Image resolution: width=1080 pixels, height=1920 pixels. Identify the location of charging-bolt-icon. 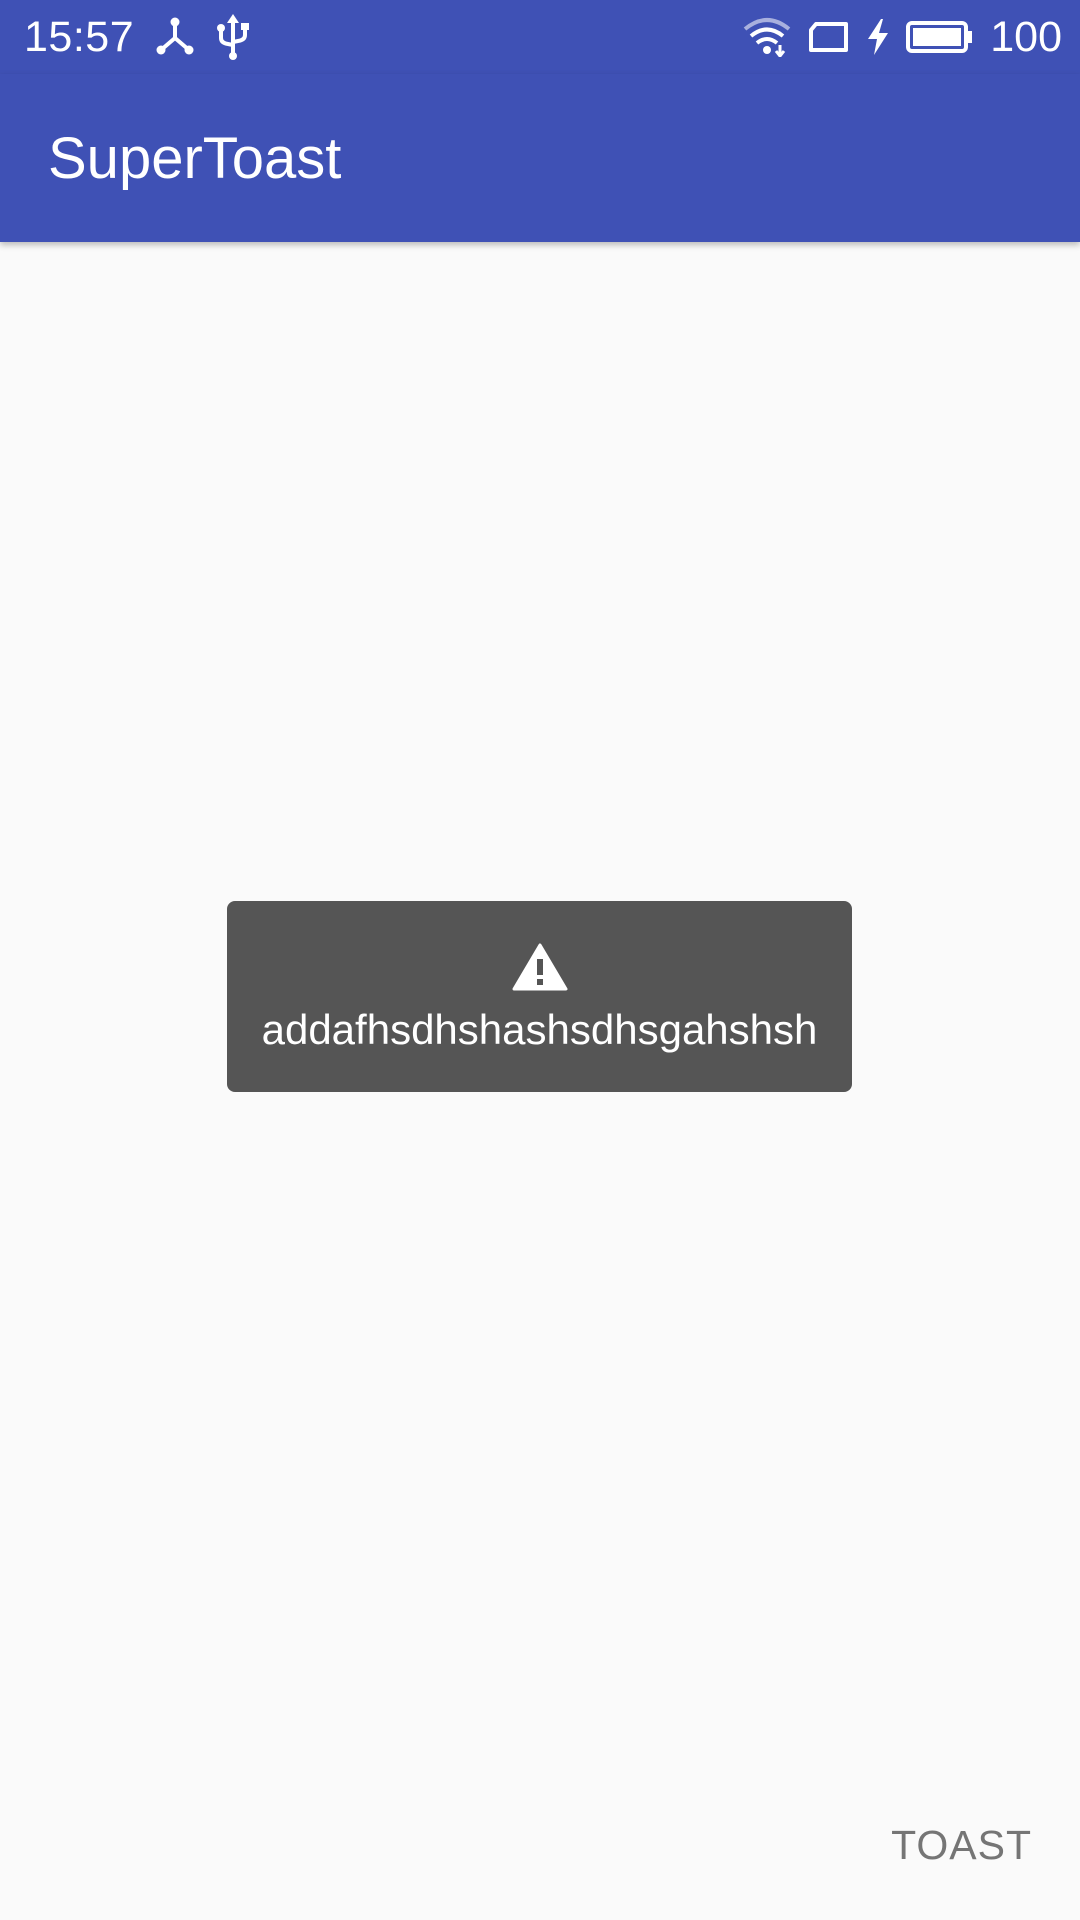
(878, 37).